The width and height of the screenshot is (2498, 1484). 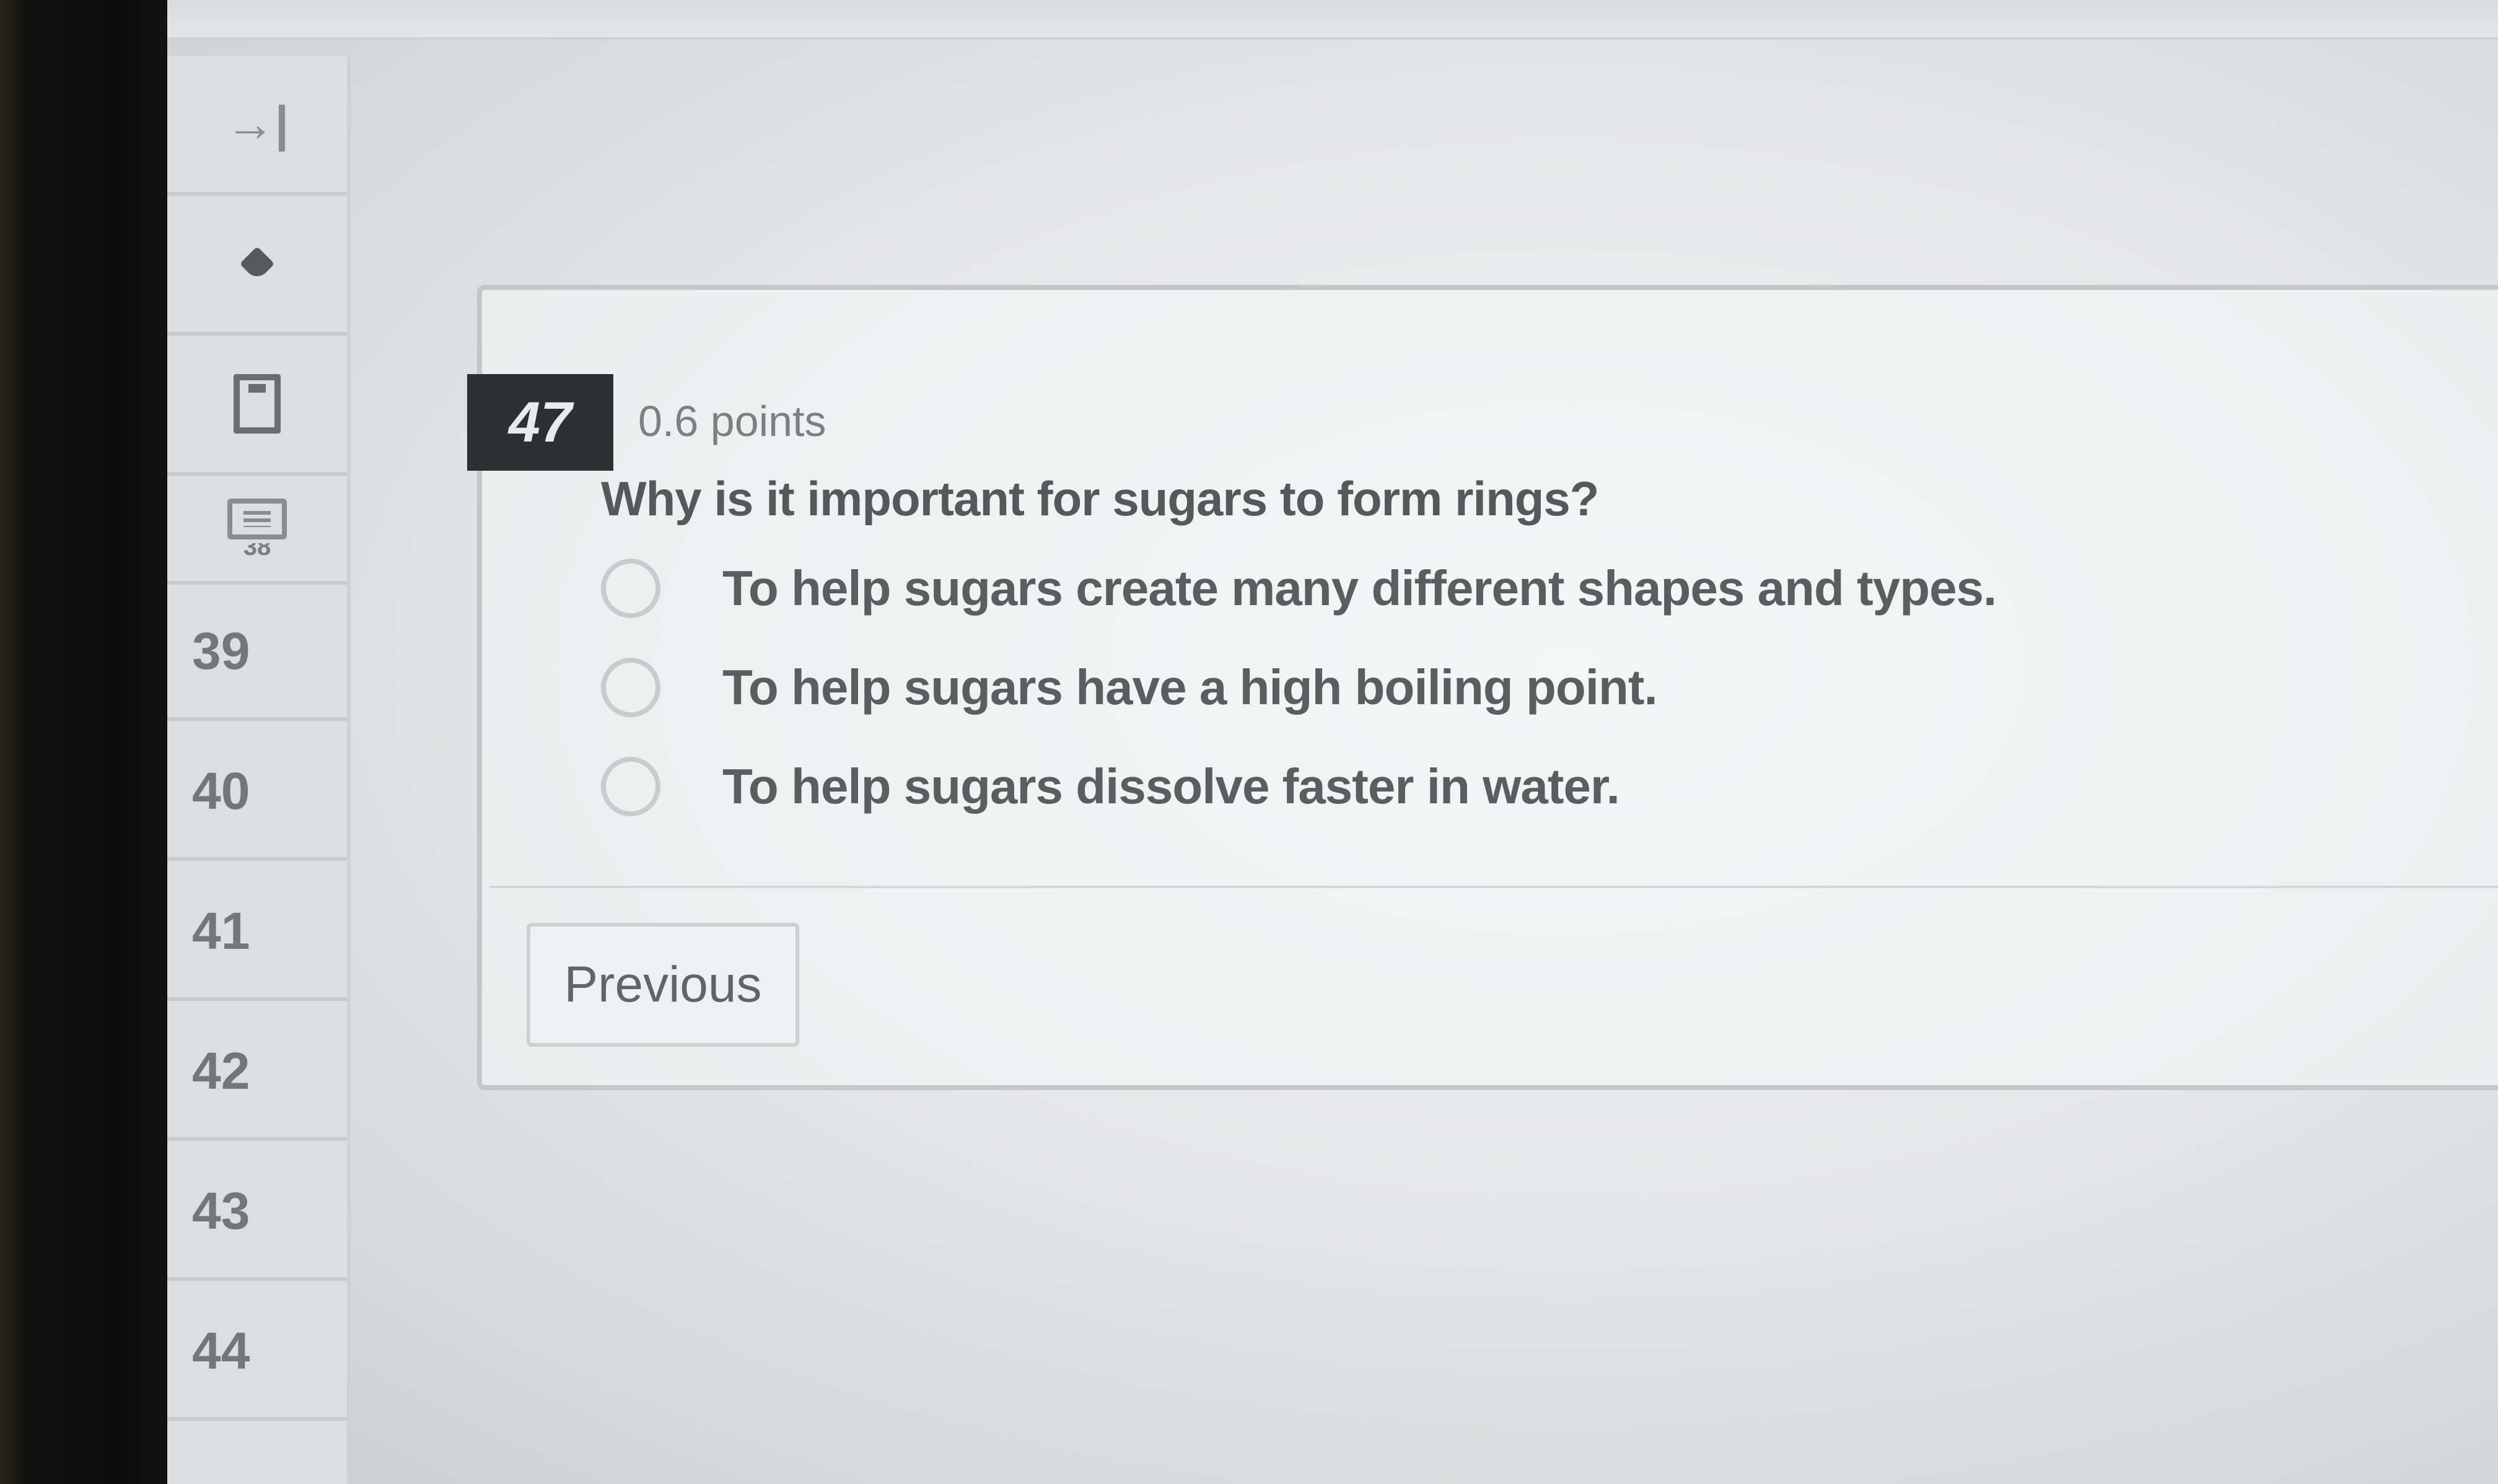 What do you see at coordinates (257, 519) in the screenshot?
I see `list-icon` at bounding box center [257, 519].